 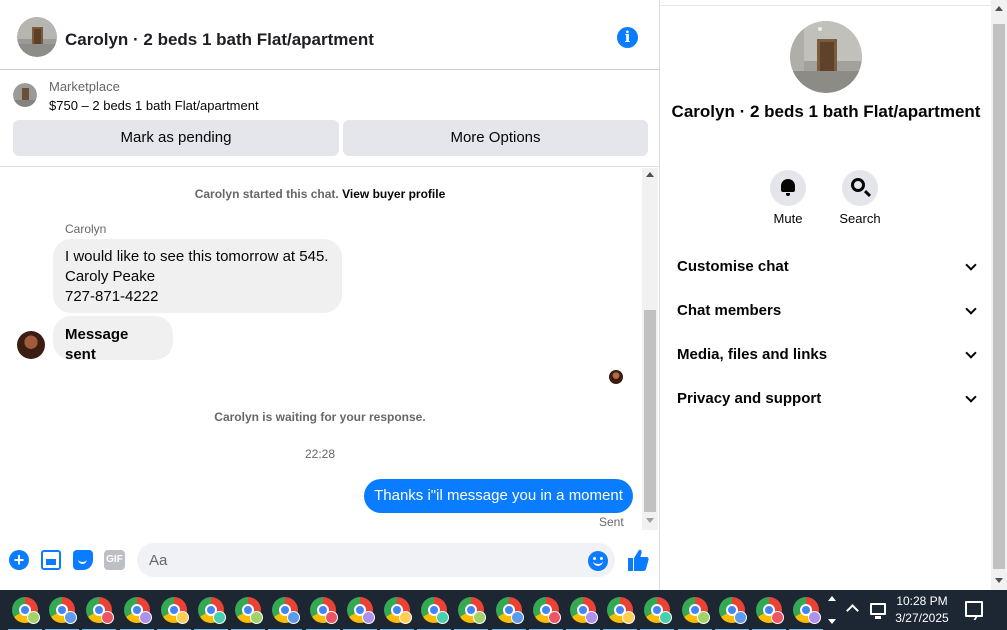 I want to click on section-label: Media, files and links, so click(x=752, y=354).